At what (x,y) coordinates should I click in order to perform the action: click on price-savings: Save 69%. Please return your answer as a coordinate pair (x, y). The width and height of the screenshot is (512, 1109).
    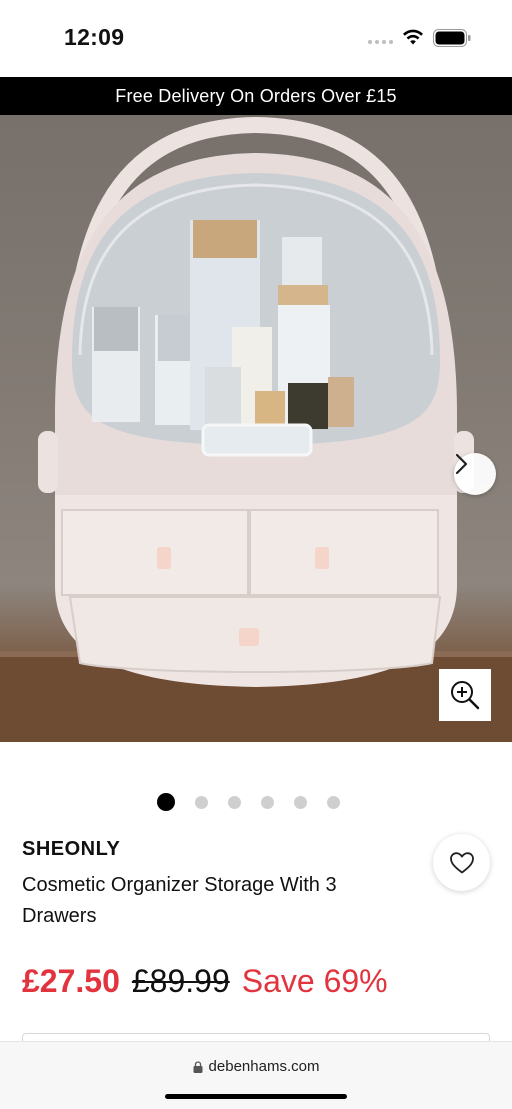
    Looking at the image, I should click on (314, 981).